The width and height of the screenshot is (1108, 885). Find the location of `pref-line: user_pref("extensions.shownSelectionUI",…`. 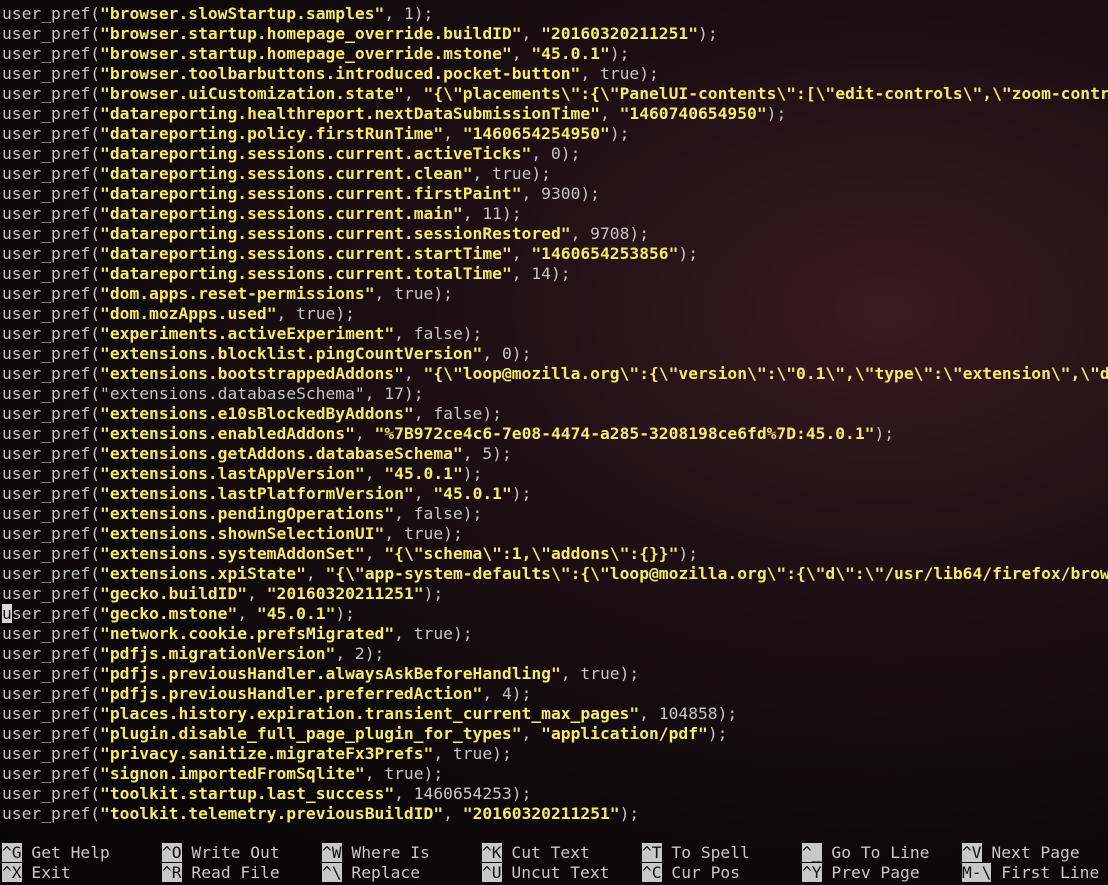

pref-line: user_pref("extensions.shownSelectionUI",… is located at coordinates (555, 534).